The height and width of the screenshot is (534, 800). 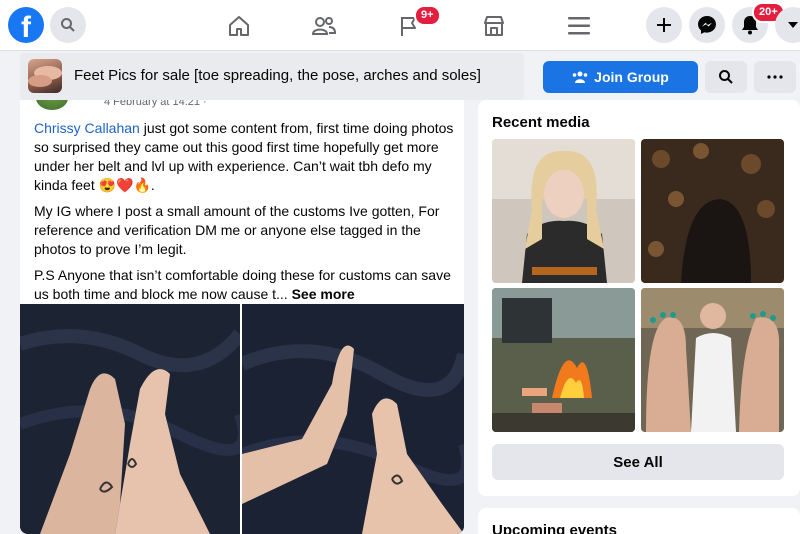 What do you see at coordinates (580, 77) in the screenshot?
I see `group-icon` at bounding box center [580, 77].